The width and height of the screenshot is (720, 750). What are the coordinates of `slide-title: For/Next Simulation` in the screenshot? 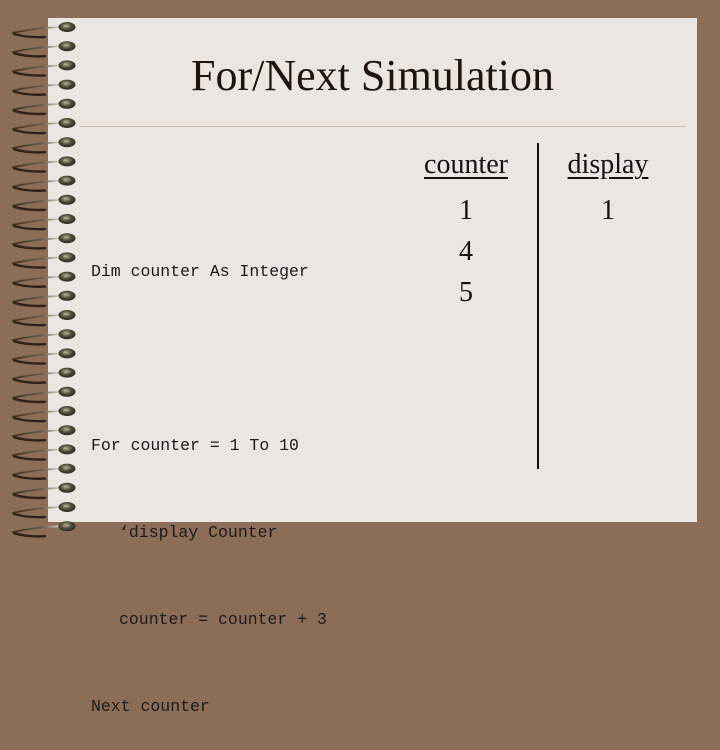 It's located at (372, 75).